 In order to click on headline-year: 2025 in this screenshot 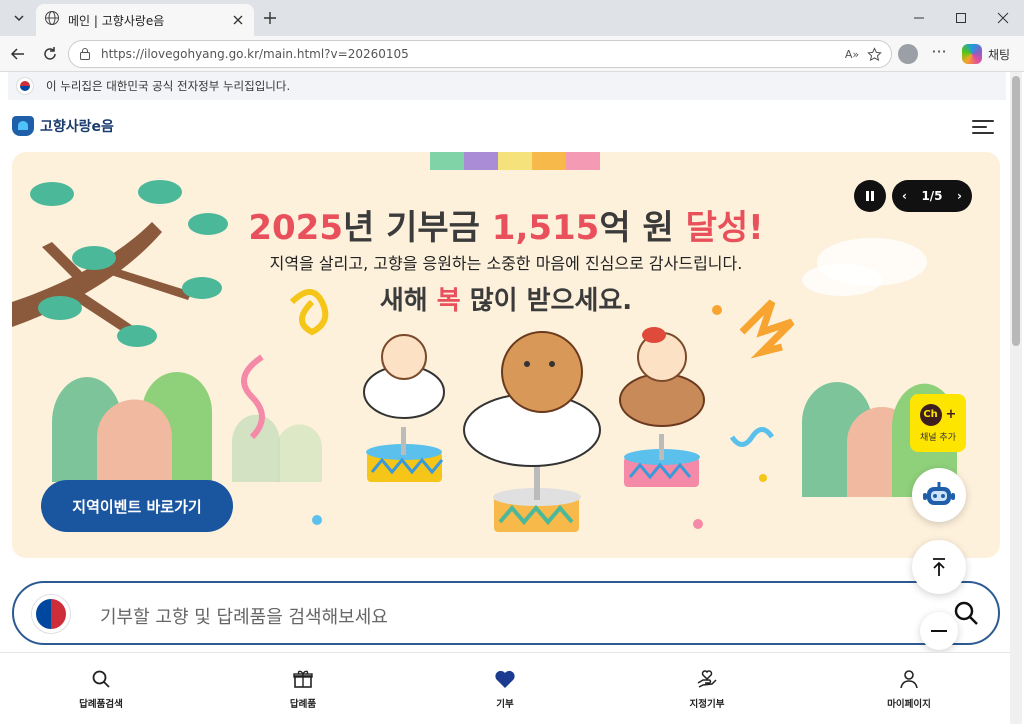, I will do `click(295, 228)`.